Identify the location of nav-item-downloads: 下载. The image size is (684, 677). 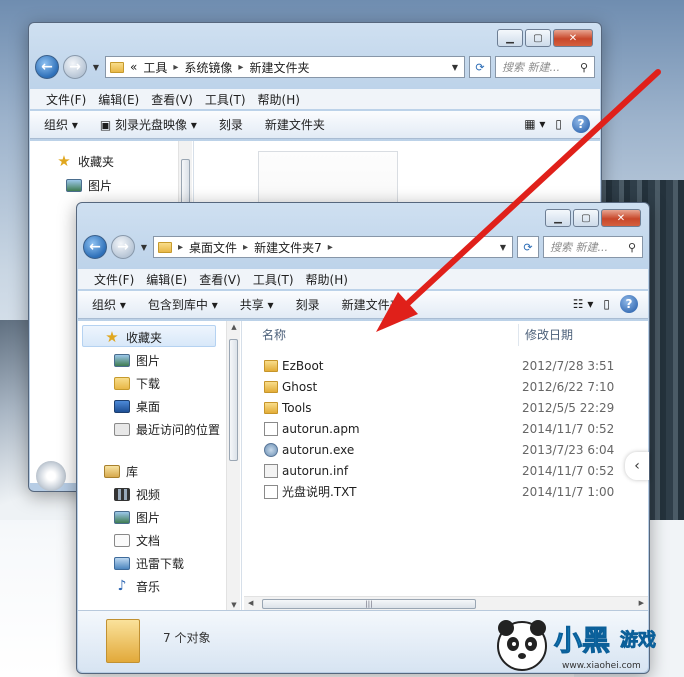
(137, 383).